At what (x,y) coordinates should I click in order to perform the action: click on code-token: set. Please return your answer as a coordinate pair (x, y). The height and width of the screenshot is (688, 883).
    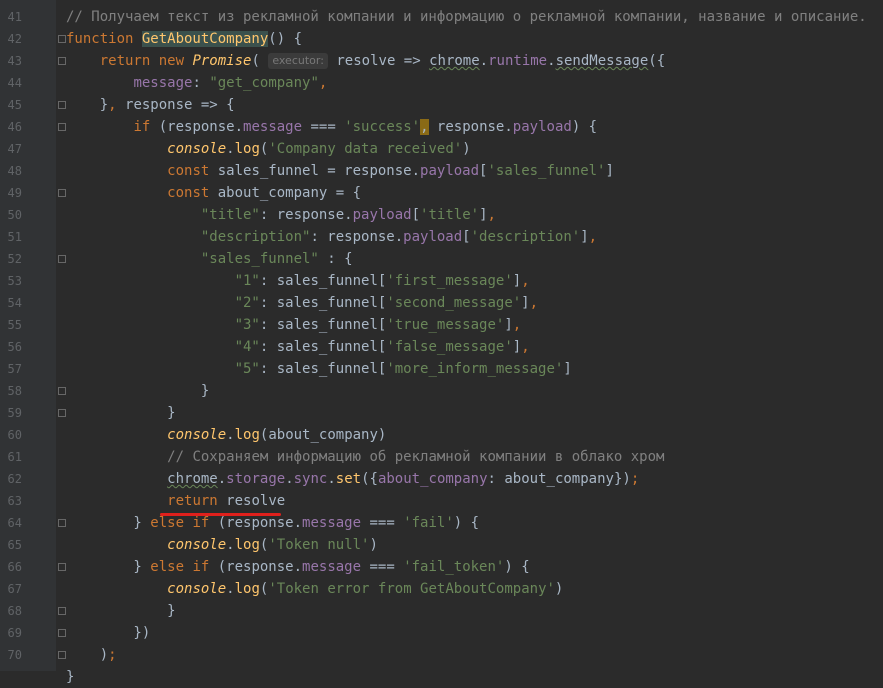
    Looking at the image, I should click on (348, 479).